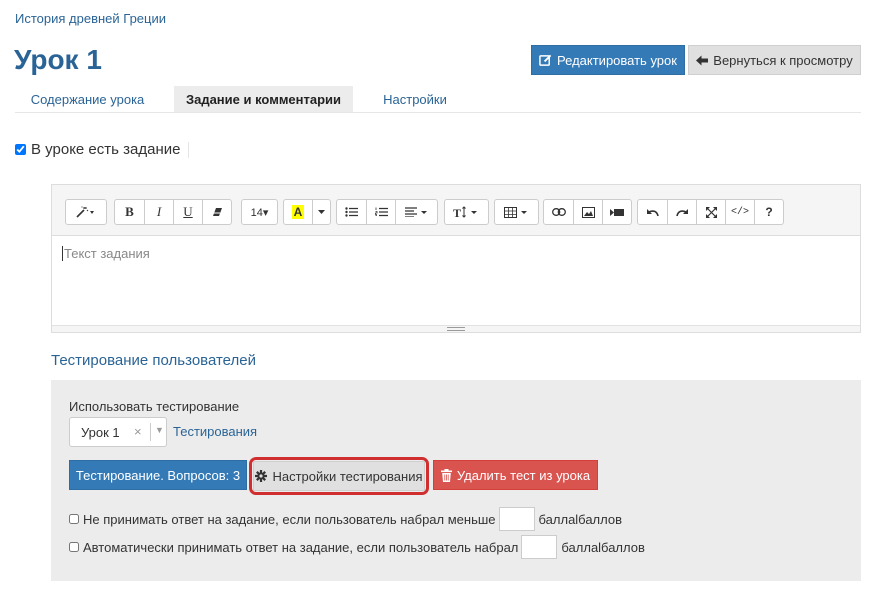 The height and width of the screenshot is (610, 876). I want to click on has-task-row: В уроке есть задание, so click(97, 149).